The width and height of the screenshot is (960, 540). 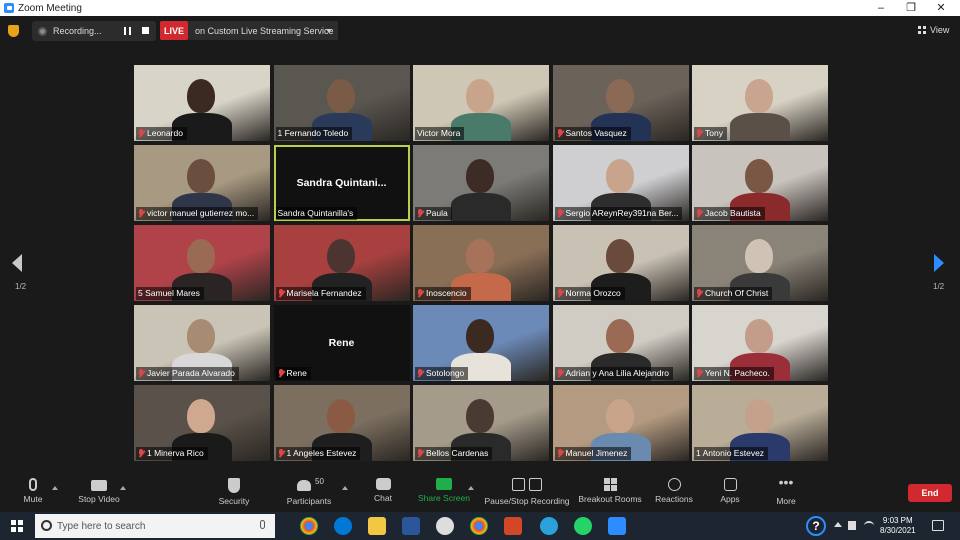 What do you see at coordinates (17, 263) in the screenshot?
I see `previous-page-arrow-icon` at bounding box center [17, 263].